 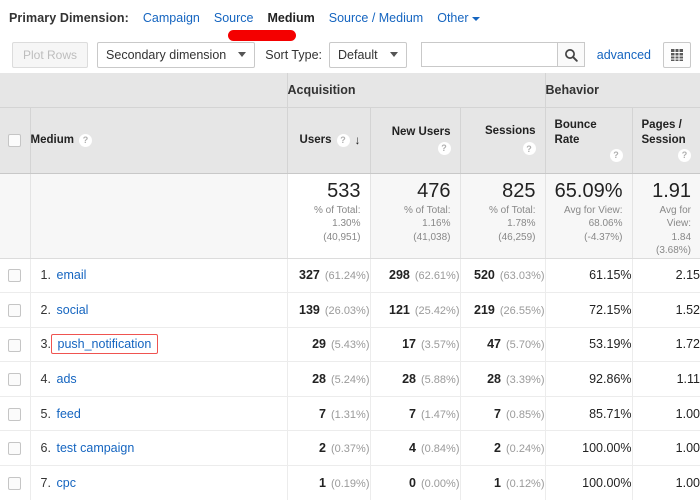 I want to click on row-index: 2., so click(x=45, y=309).